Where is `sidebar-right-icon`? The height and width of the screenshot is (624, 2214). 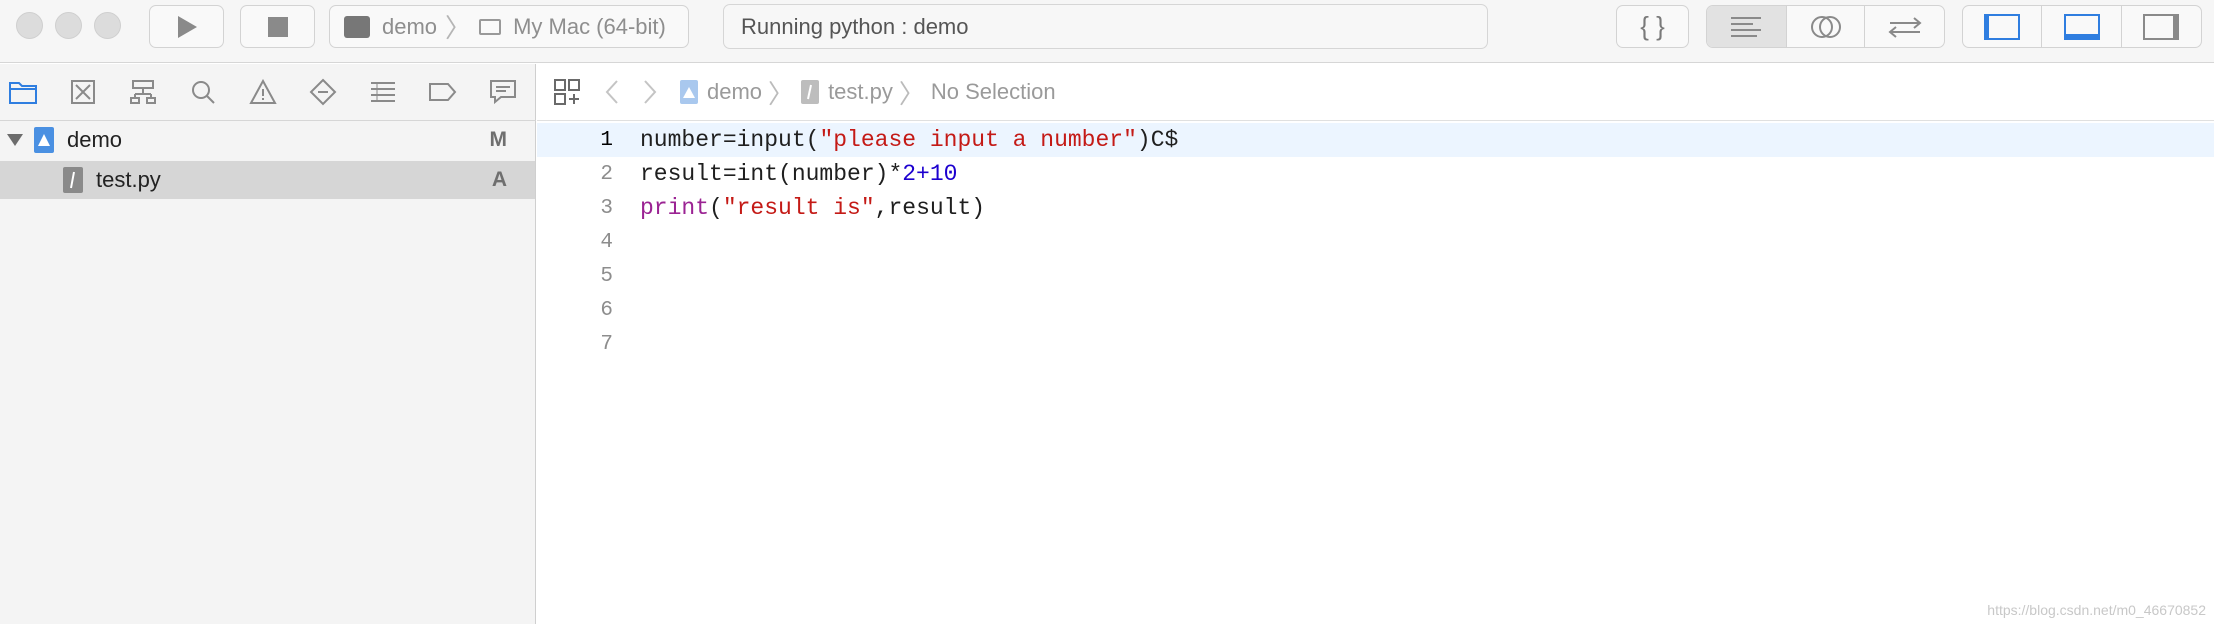 sidebar-right-icon is located at coordinates (2161, 26).